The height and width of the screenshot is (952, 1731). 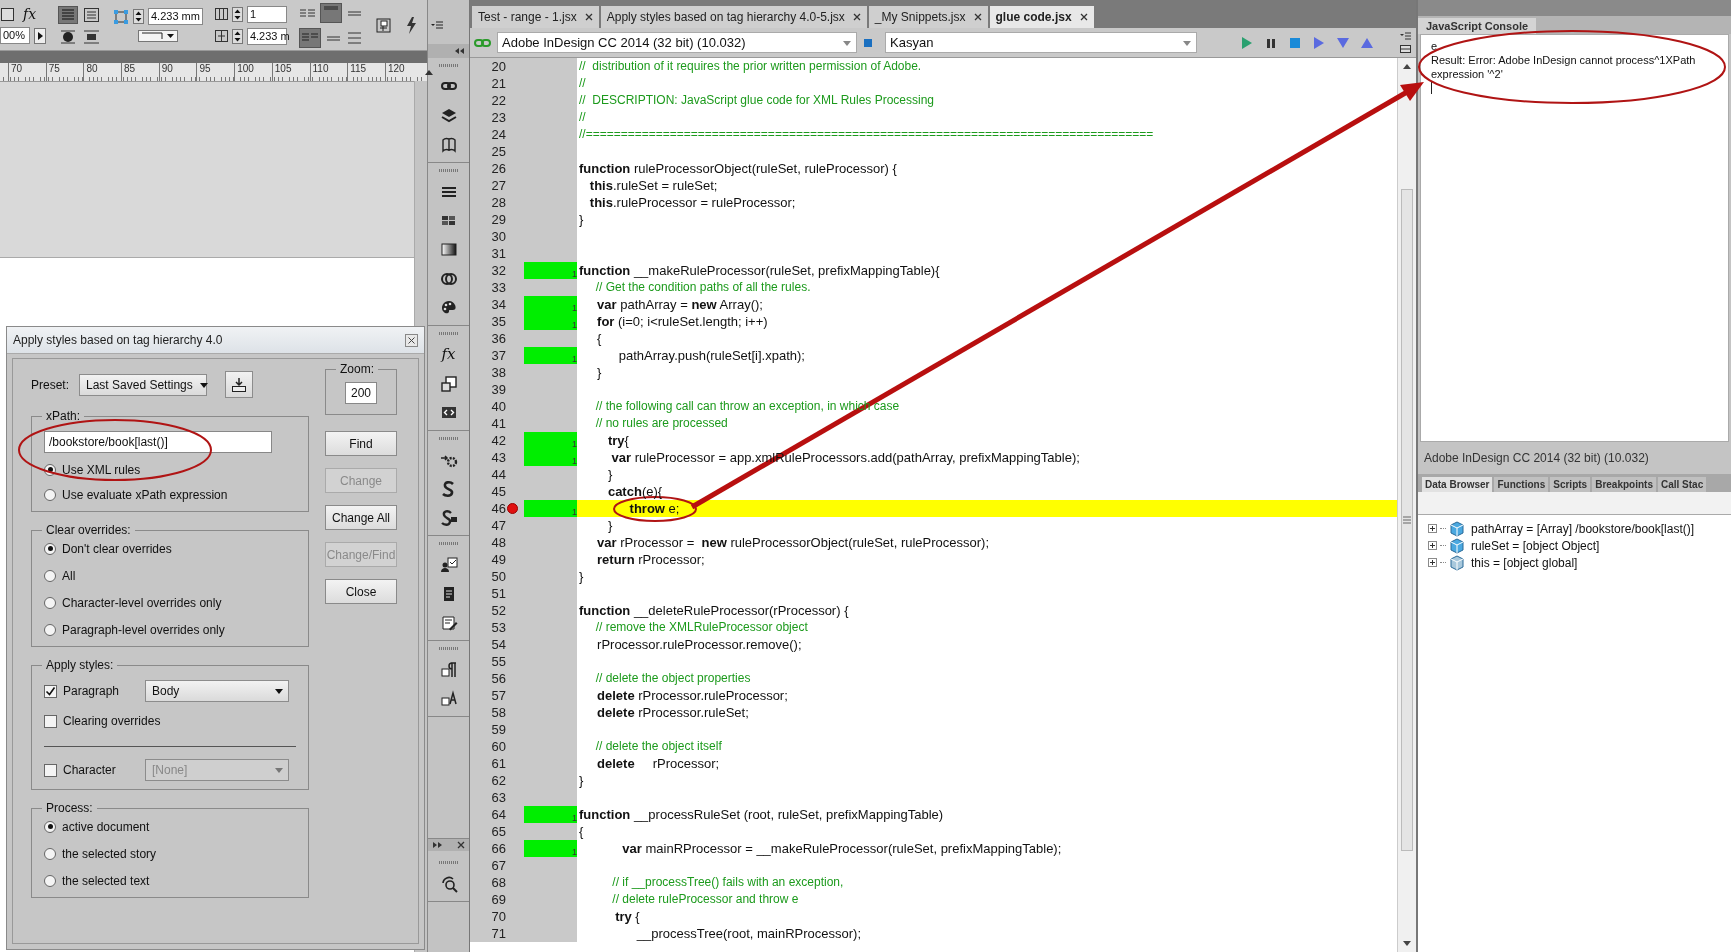 What do you see at coordinates (448, 383) in the screenshot?
I see `object-states-icon` at bounding box center [448, 383].